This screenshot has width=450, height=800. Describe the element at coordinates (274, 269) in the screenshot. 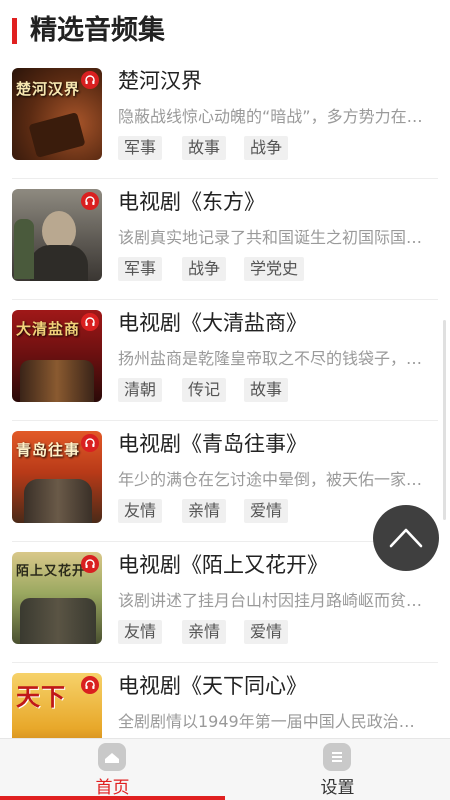

I see `tag: 学党史` at that location.